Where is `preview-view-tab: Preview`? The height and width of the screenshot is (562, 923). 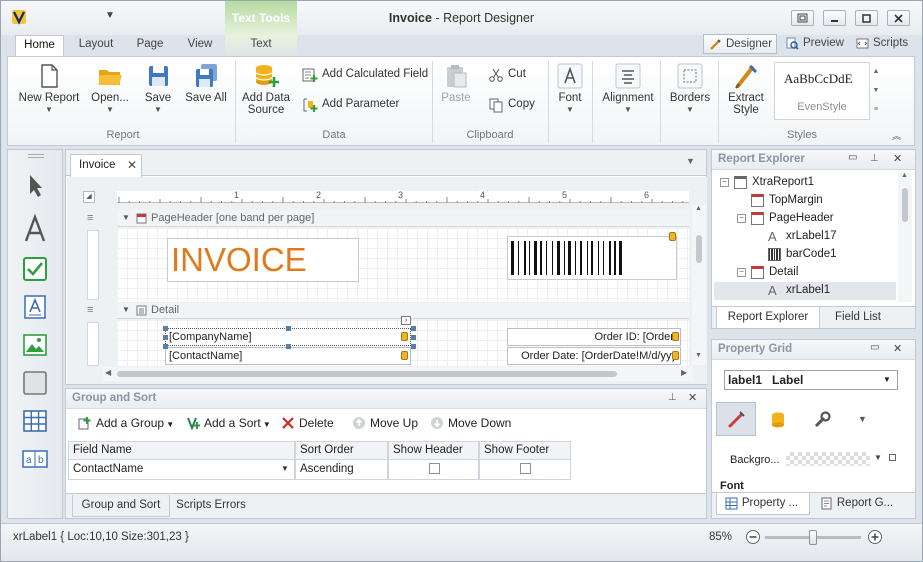 preview-view-tab: Preview is located at coordinates (813, 44).